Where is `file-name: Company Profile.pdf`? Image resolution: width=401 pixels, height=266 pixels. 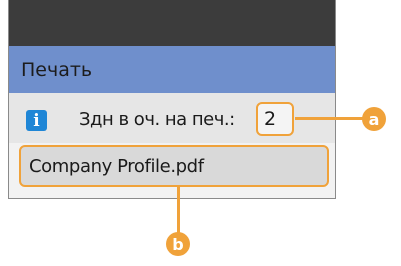
file-name: Company Profile.pdf is located at coordinates (116, 166).